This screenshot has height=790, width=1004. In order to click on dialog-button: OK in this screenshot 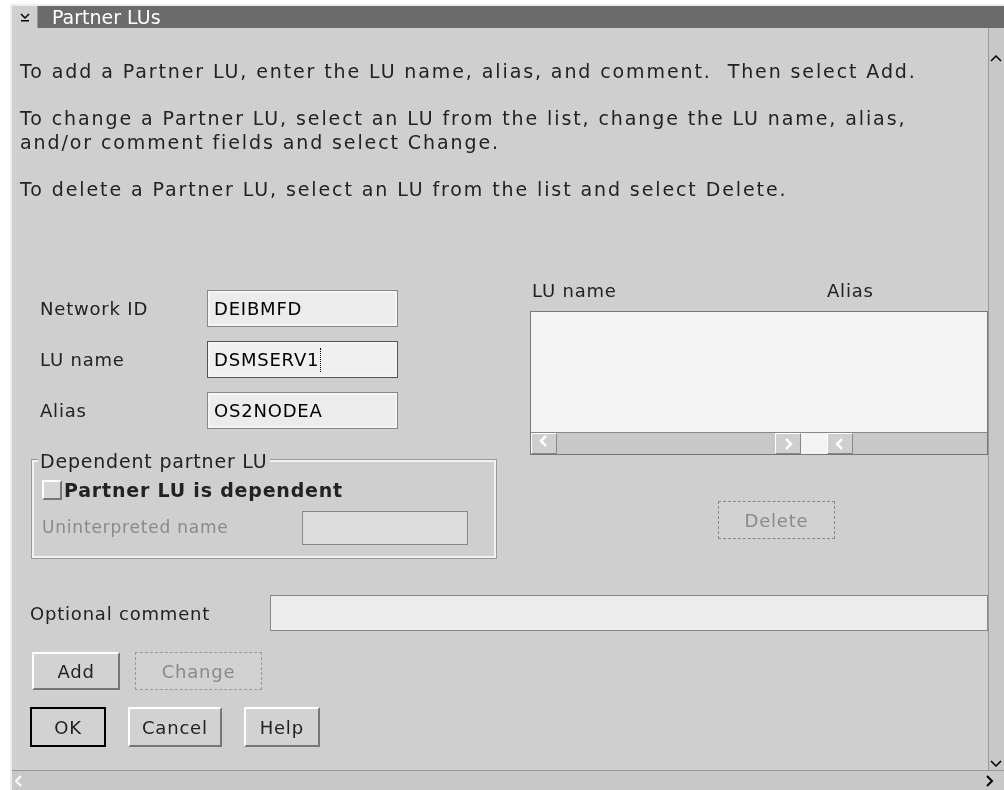, I will do `click(68, 727)`.